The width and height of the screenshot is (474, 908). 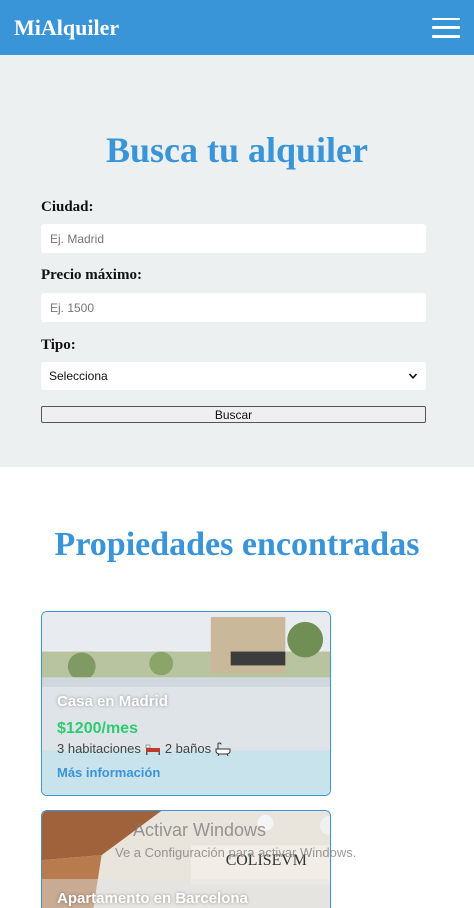 What do you see at coordinates (144, 748) in the screenshot?
I see `property-details: 3 habitaciones 2 baños` at bounding box center [144, 748].